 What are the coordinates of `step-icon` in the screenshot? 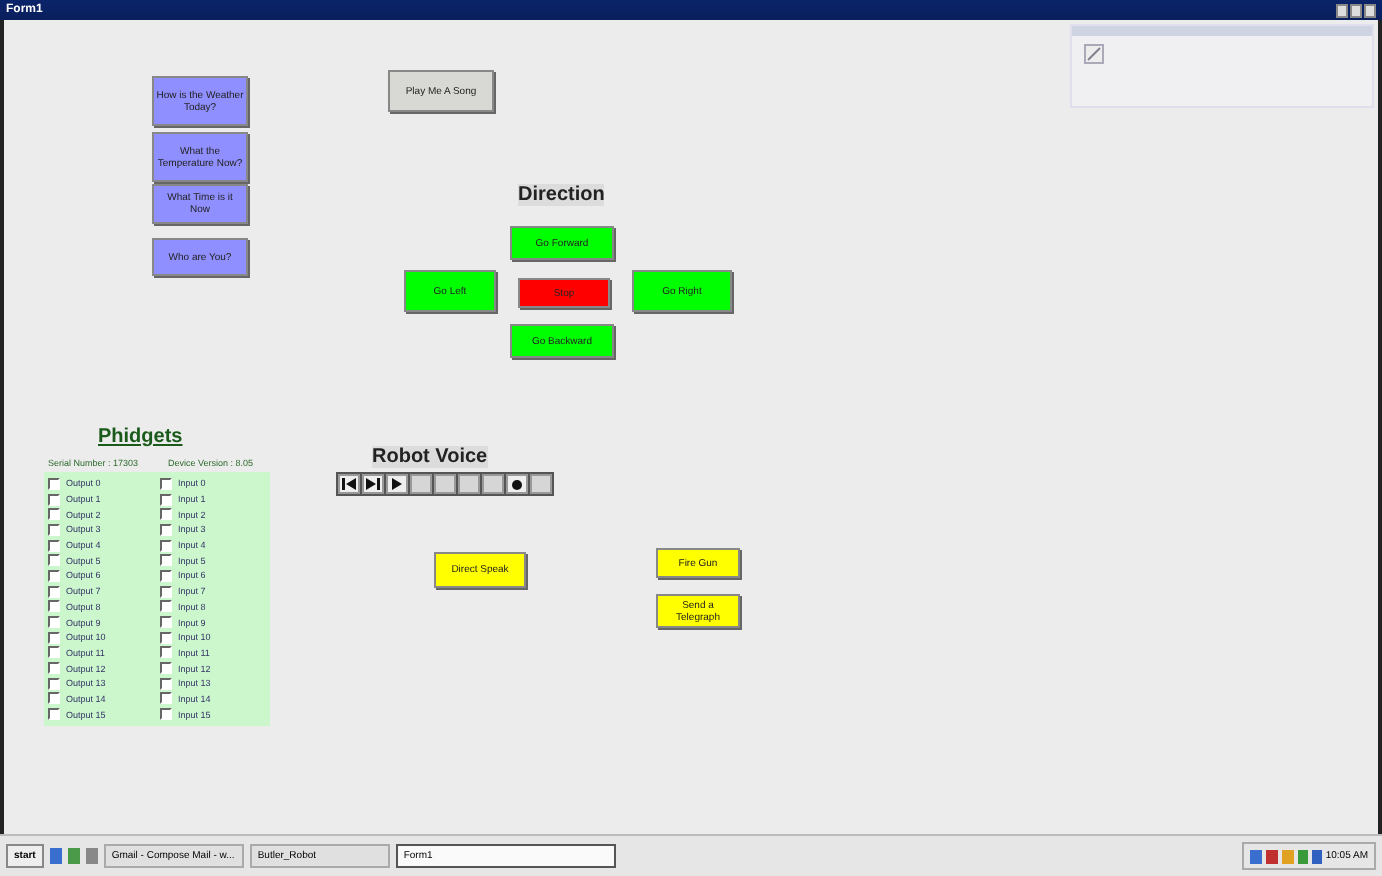 It's located at (373, 484).